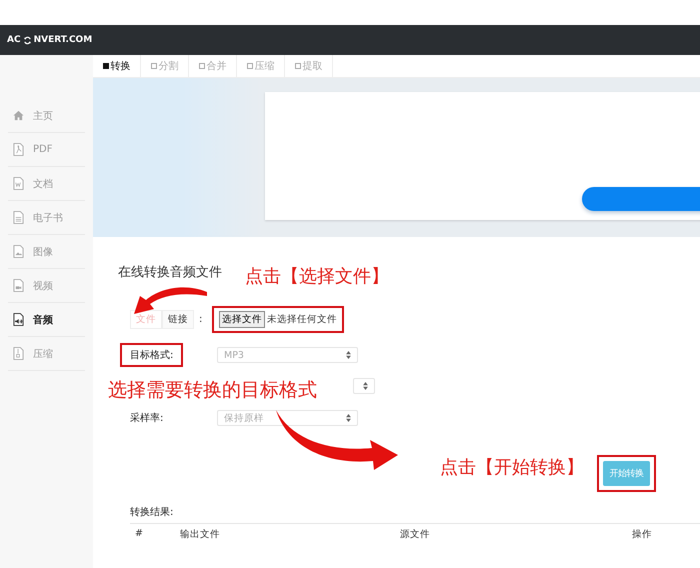 Image resolution: width=700 pixels, height=568 pixels. I want to click on logo-text: NVERT.COM, so click(63, 40).